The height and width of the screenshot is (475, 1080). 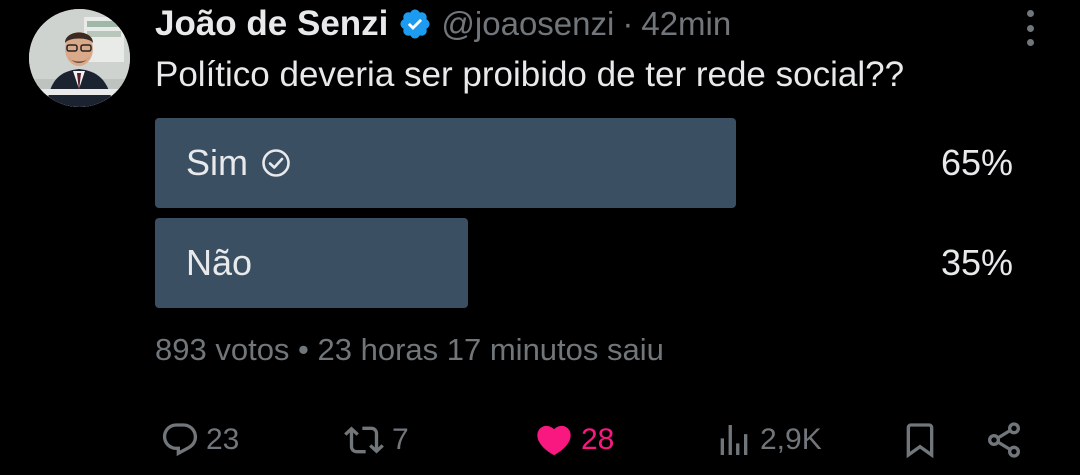 I want to click on more-options-icon, so click(x=1030, y=28).